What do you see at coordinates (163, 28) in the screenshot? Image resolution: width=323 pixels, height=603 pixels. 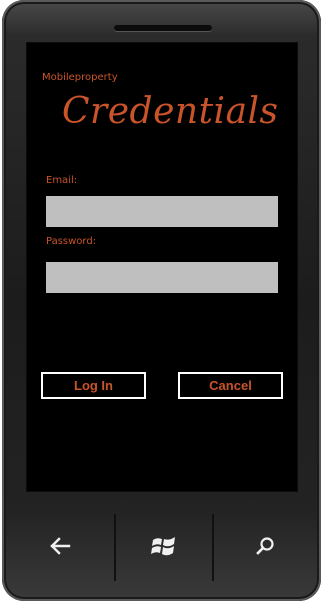 I see `earpiece-speaker` at bounding box center [163, 28].